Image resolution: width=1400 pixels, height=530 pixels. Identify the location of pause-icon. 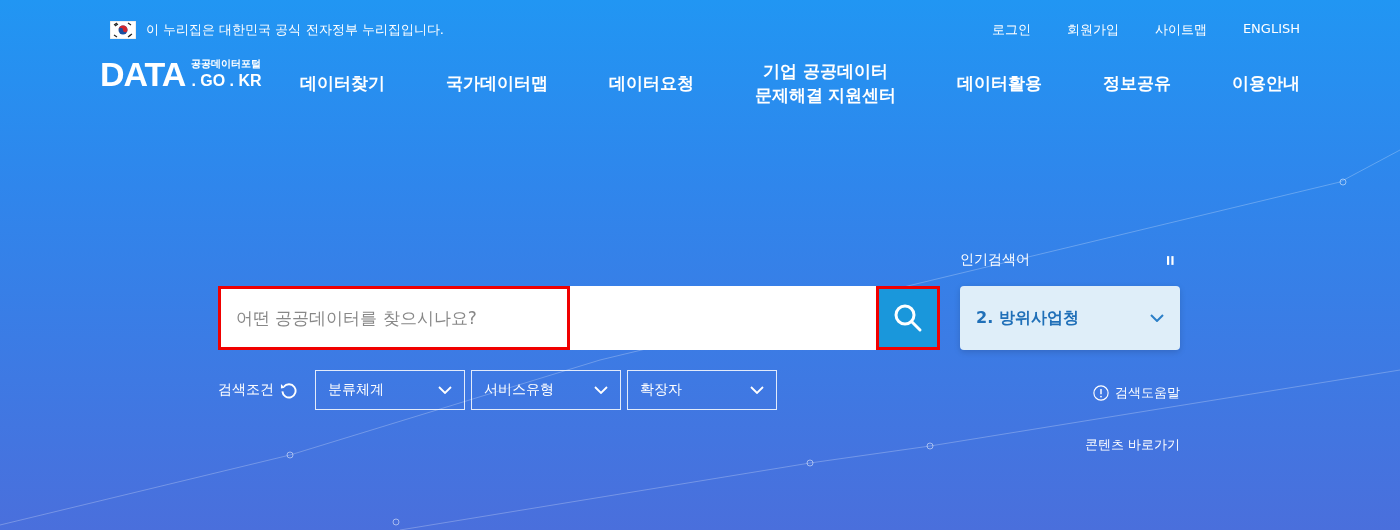
(1170, 260).